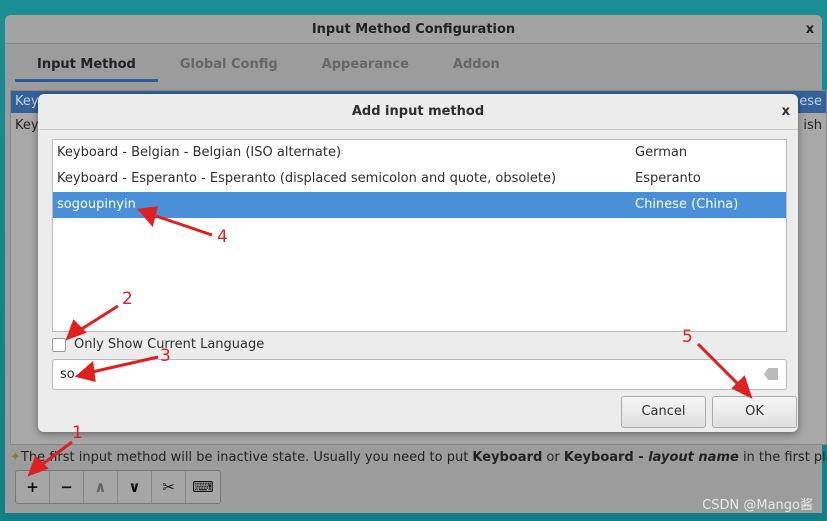  Describe the element at coordinates (687, 337) in the screenshot. I see `annotation-5: 5` at that location.